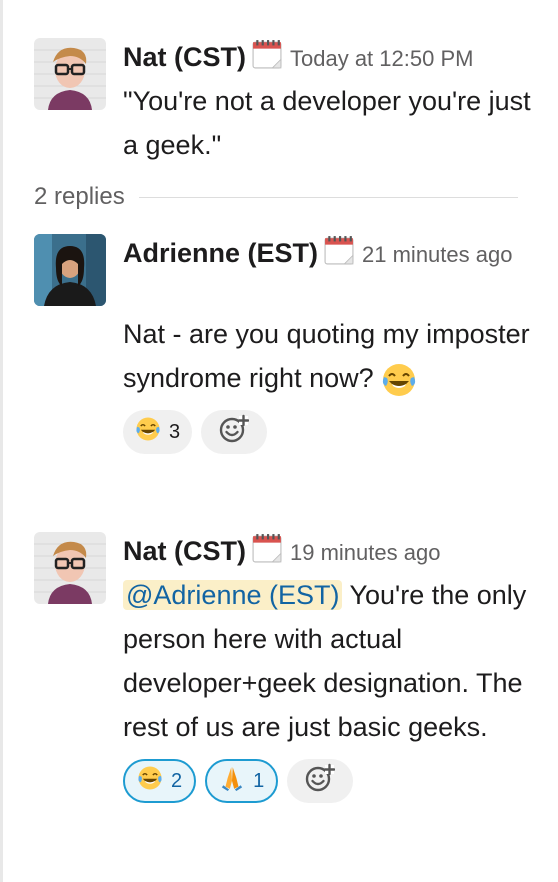  I want to click on reaction-pray: 1, so click(242, 781).